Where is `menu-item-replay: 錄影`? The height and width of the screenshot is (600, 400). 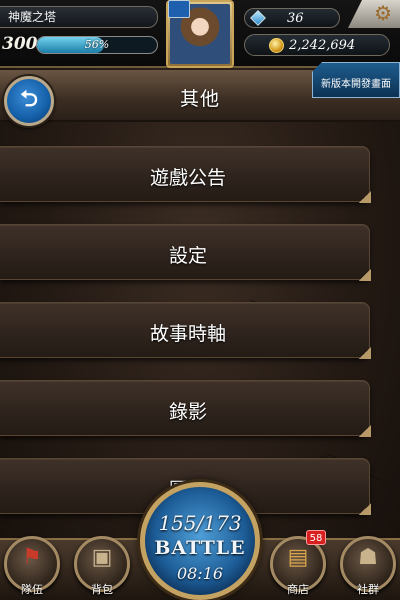
menu-item-replay: 錄影 is located at coordinates (185, 408).